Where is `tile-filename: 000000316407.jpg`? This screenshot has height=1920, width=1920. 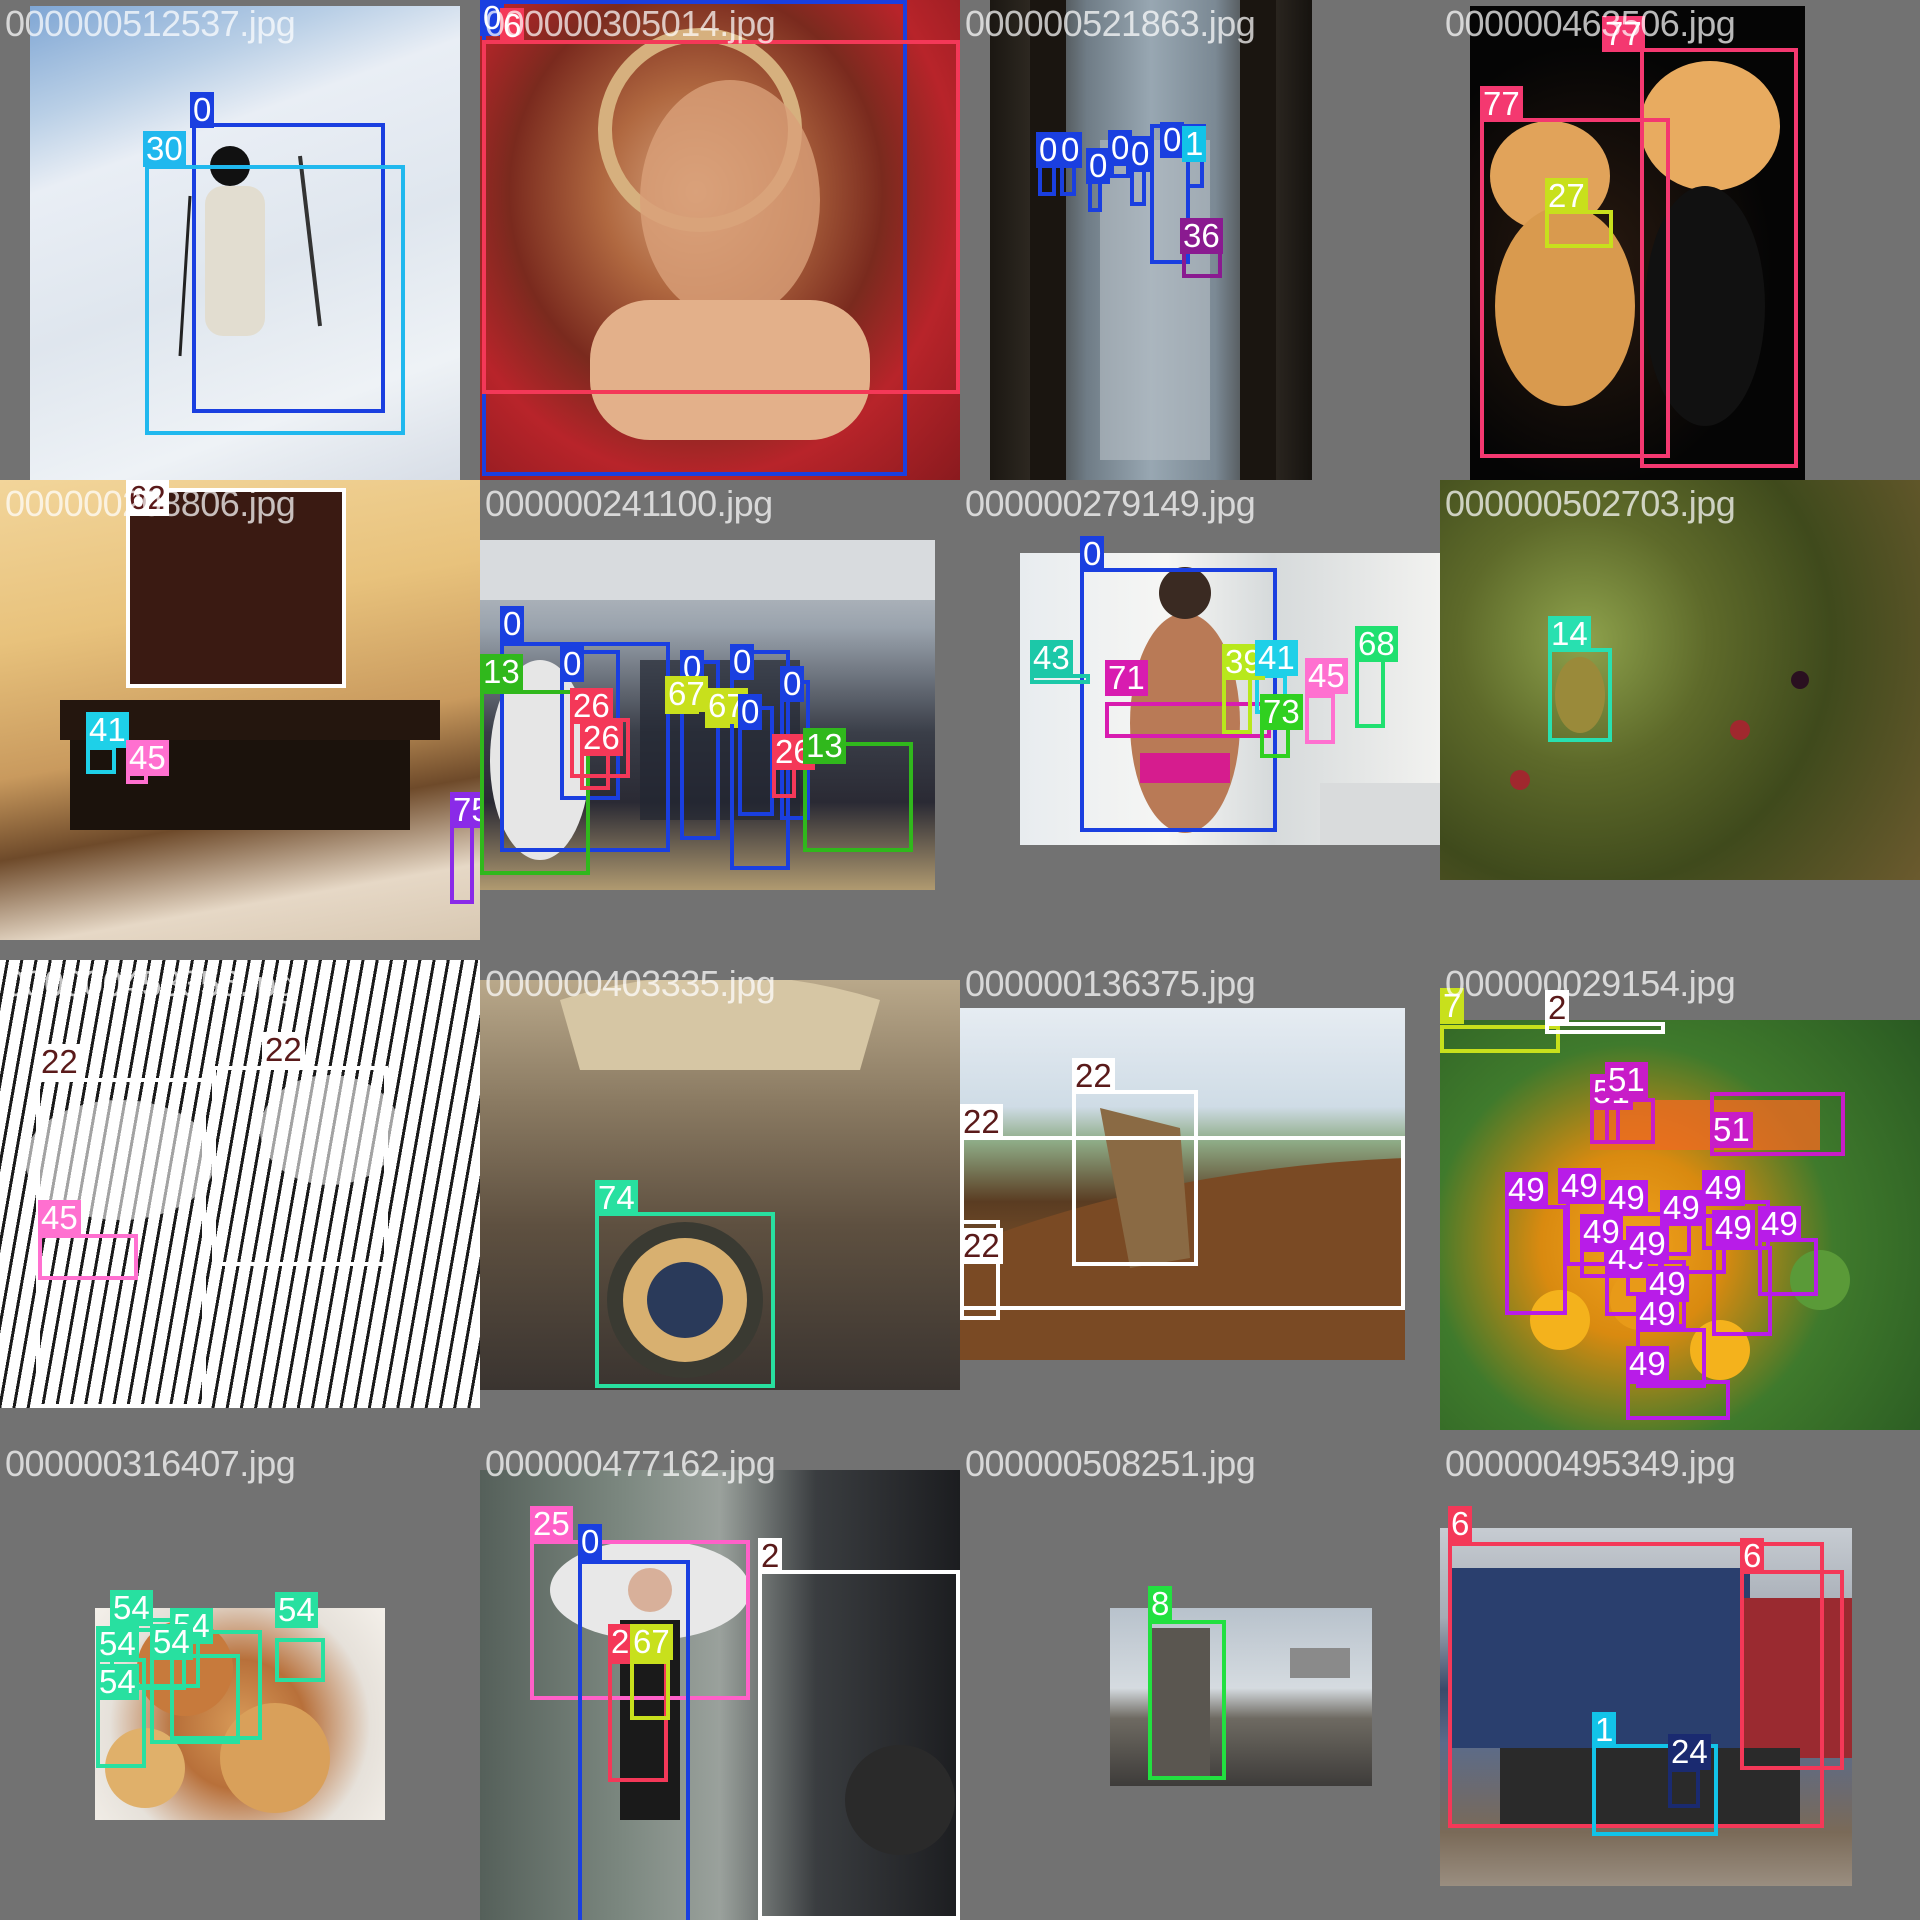 tile-filename: 000000316407.jpg is located at coordinates (150, 1463).